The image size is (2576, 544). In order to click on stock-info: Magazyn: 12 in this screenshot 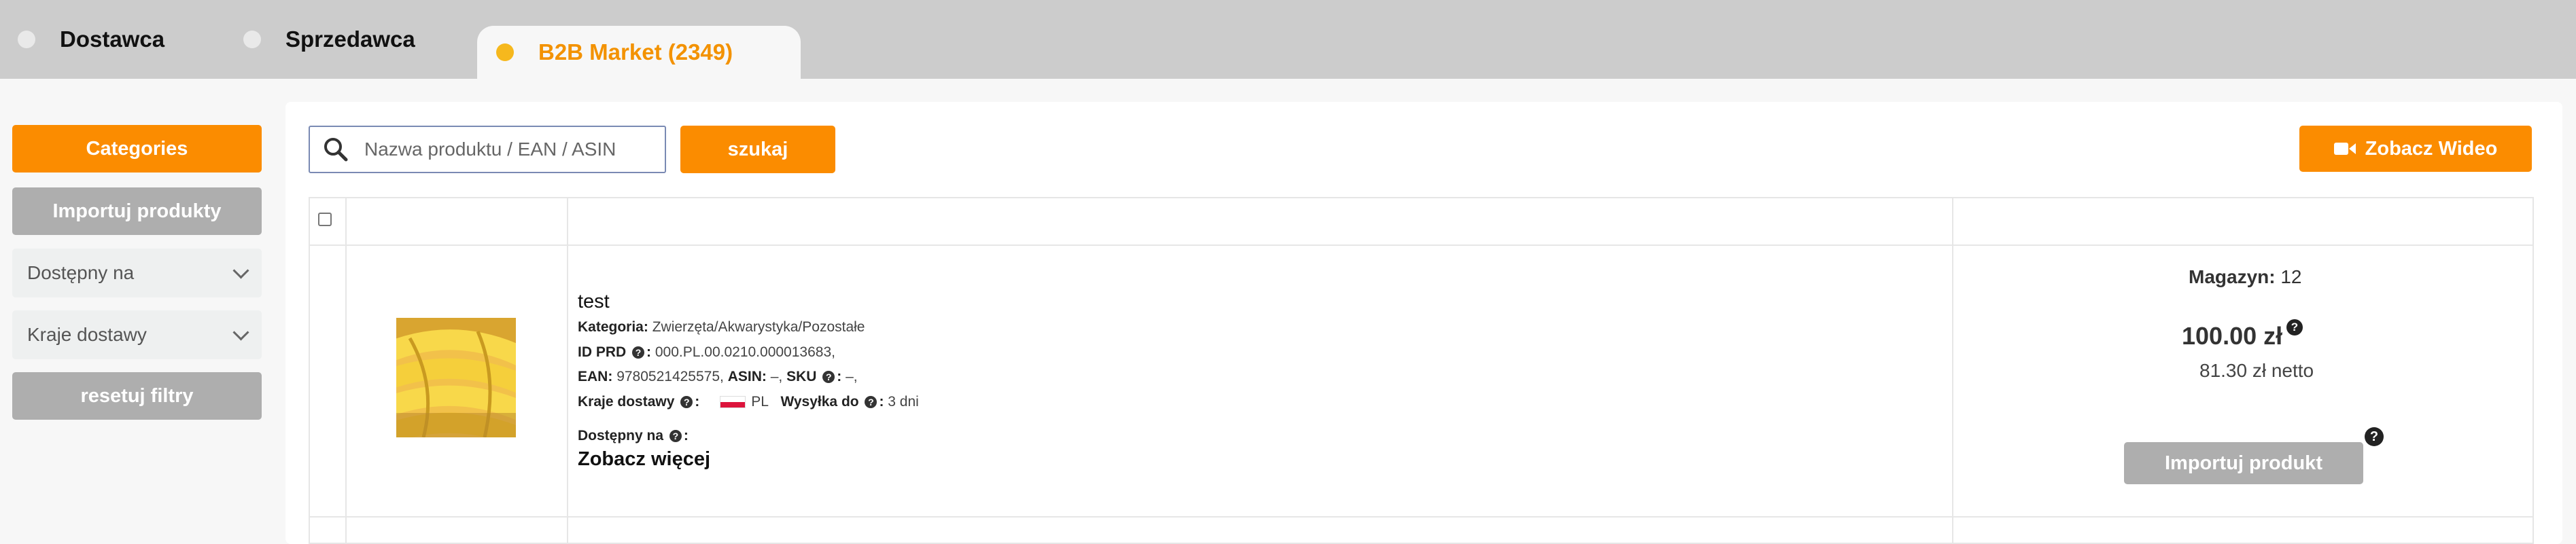, I will do `click(2245, 277)`.